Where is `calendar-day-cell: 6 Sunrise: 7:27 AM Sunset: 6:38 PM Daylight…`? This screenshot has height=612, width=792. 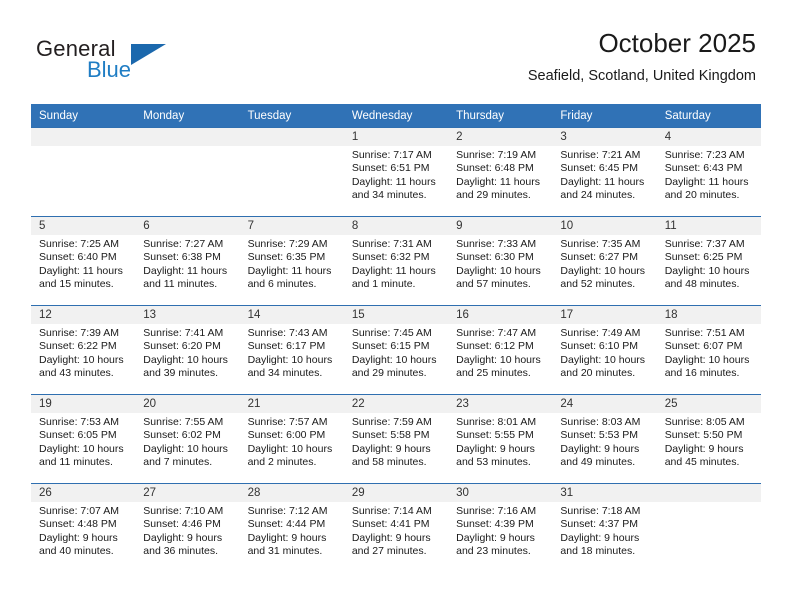
calendar-day-cell: 6 Sunrise: 7:27 AM Sunset: 6:38 PM Daylight… is located at coordinates (187, 261).